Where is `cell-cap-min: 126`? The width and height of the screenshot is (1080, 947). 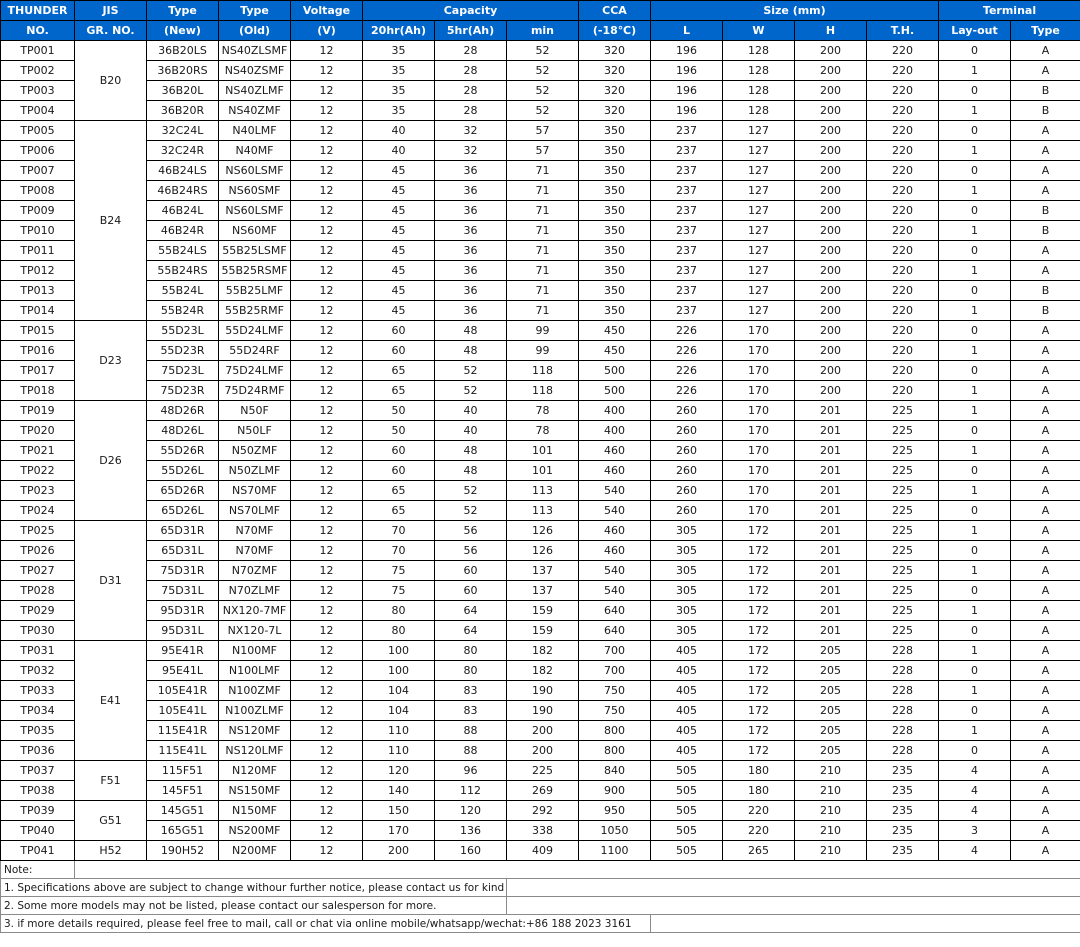 cell-cap-min: 126 is located at coordinates (542, 550).